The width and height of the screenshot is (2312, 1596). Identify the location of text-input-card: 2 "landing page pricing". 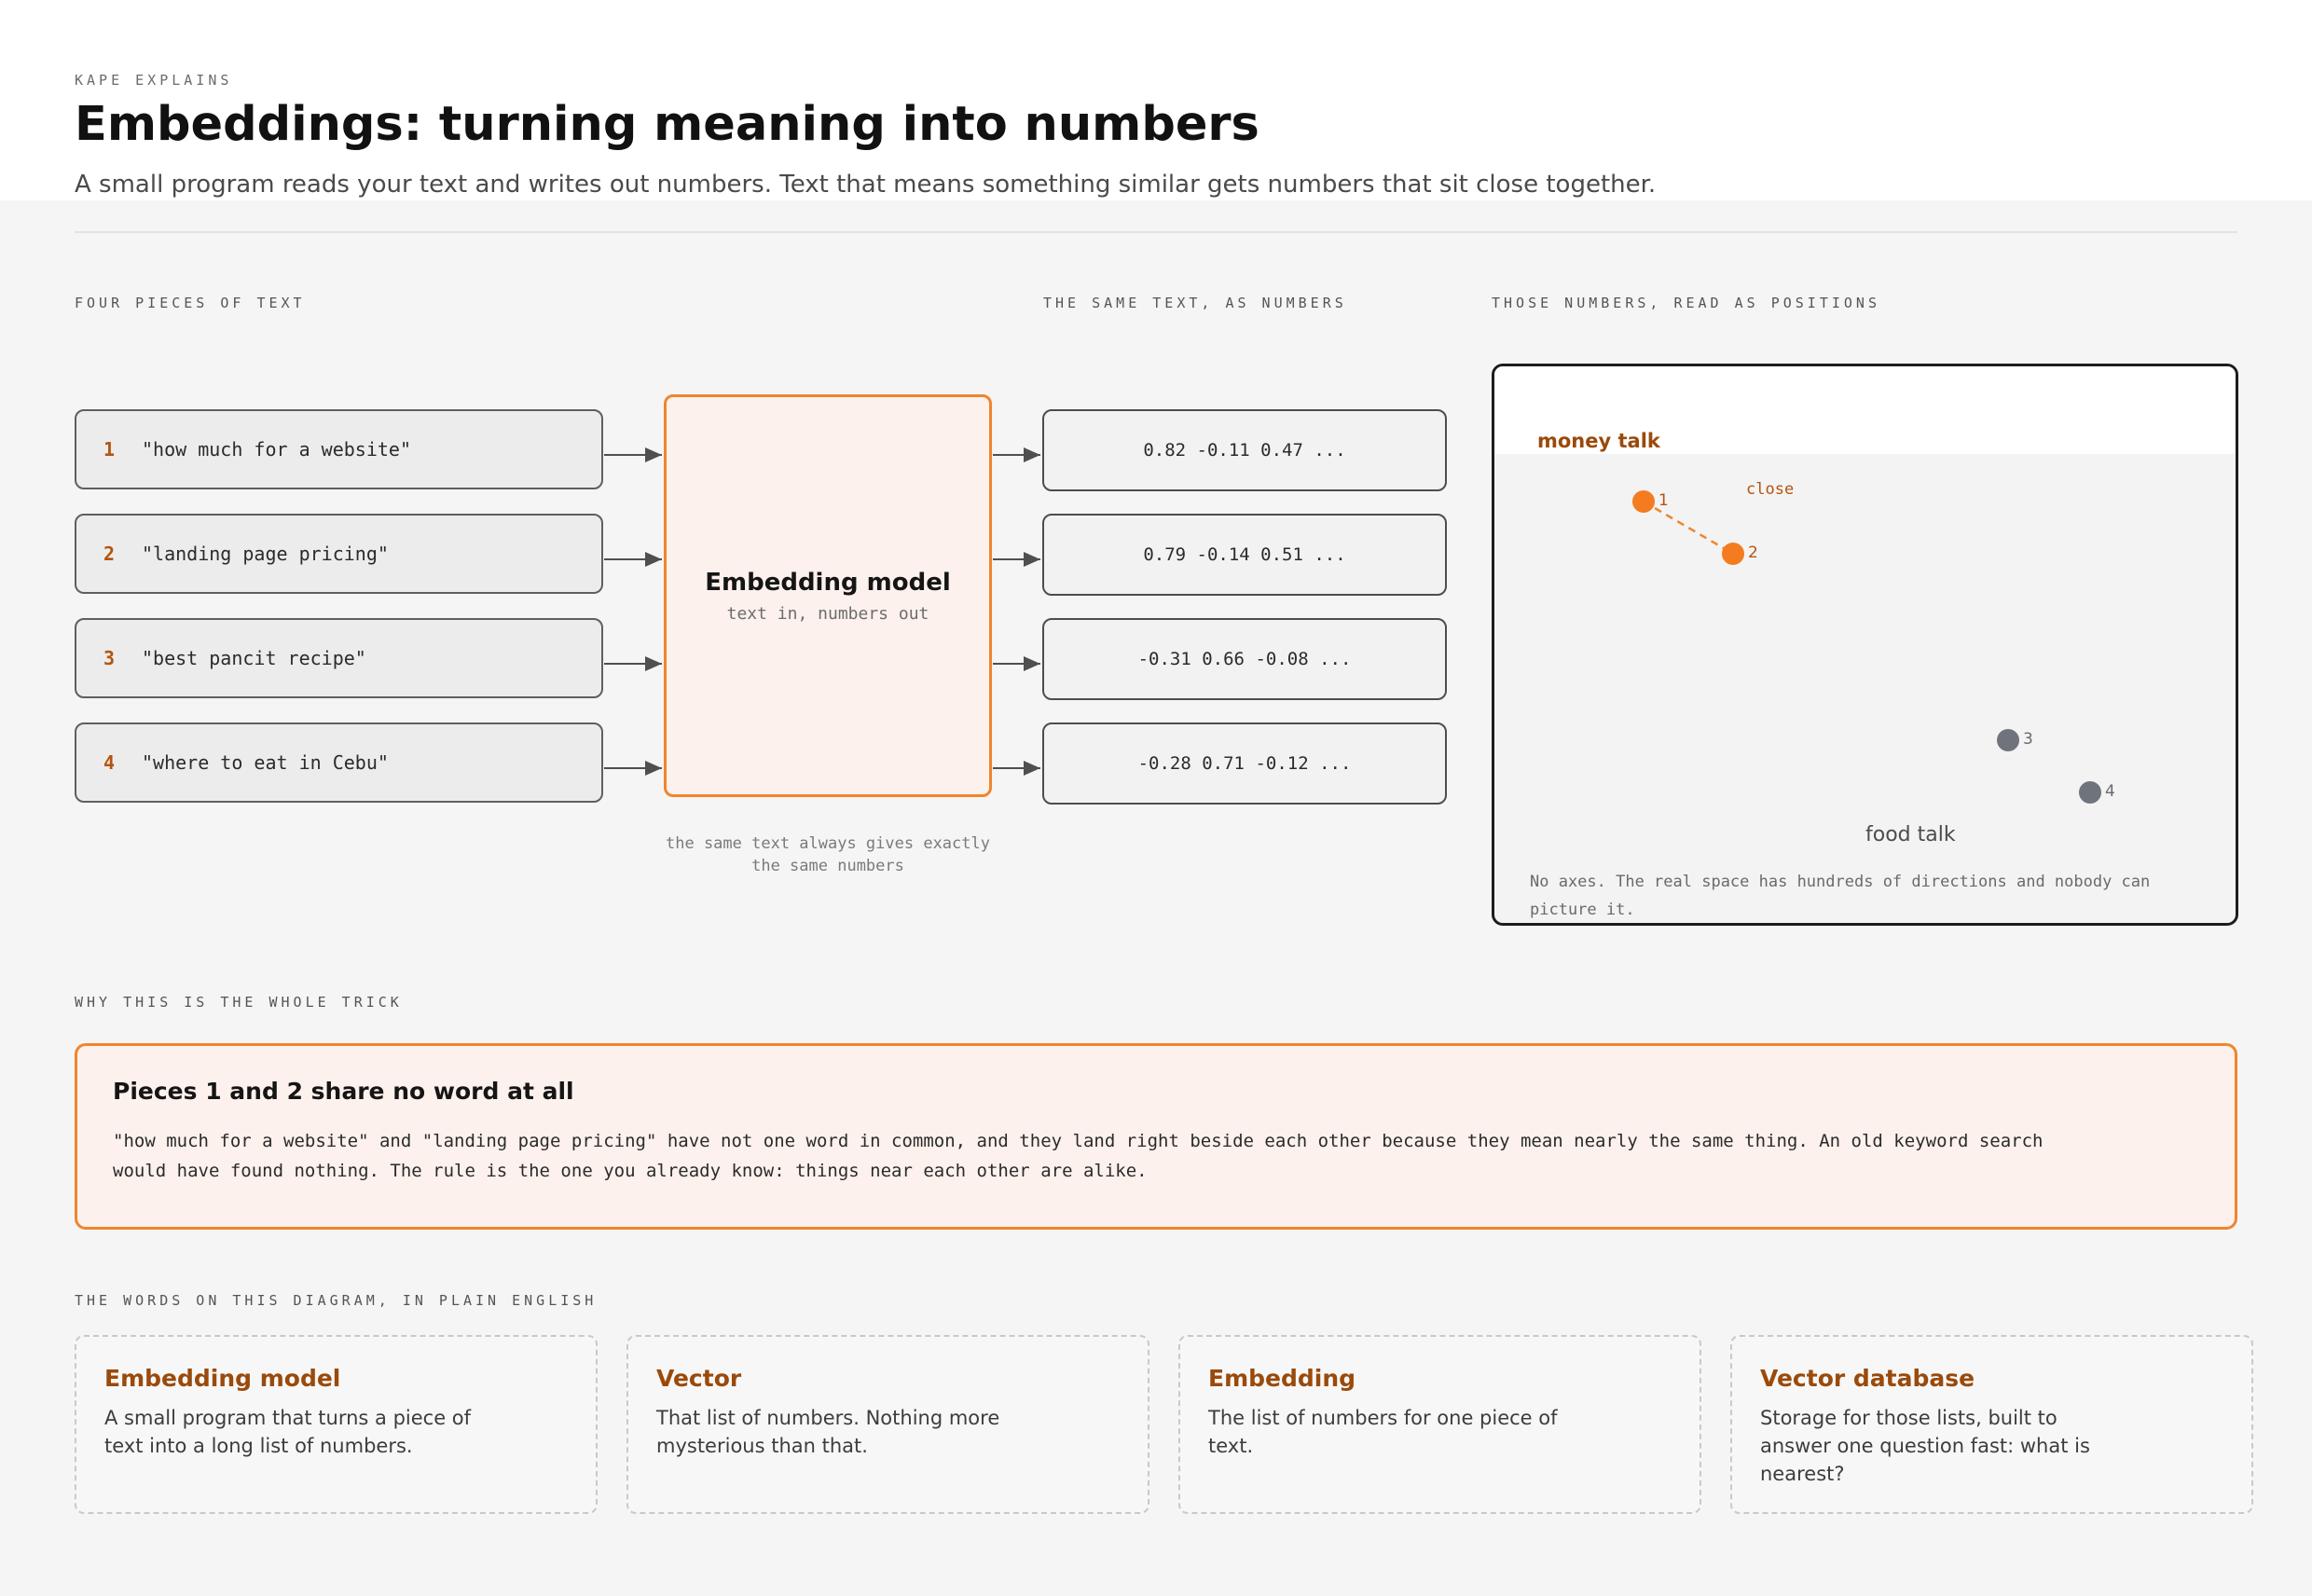
(339, 554).